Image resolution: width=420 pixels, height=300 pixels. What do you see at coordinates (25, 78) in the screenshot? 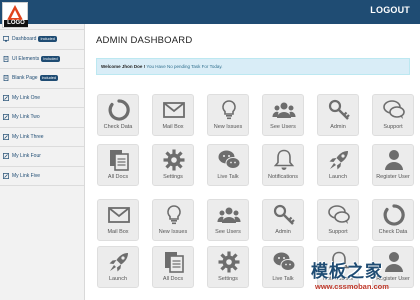
I see `sidebar-item-label: Blank Page` at bounding box center [25, 78].